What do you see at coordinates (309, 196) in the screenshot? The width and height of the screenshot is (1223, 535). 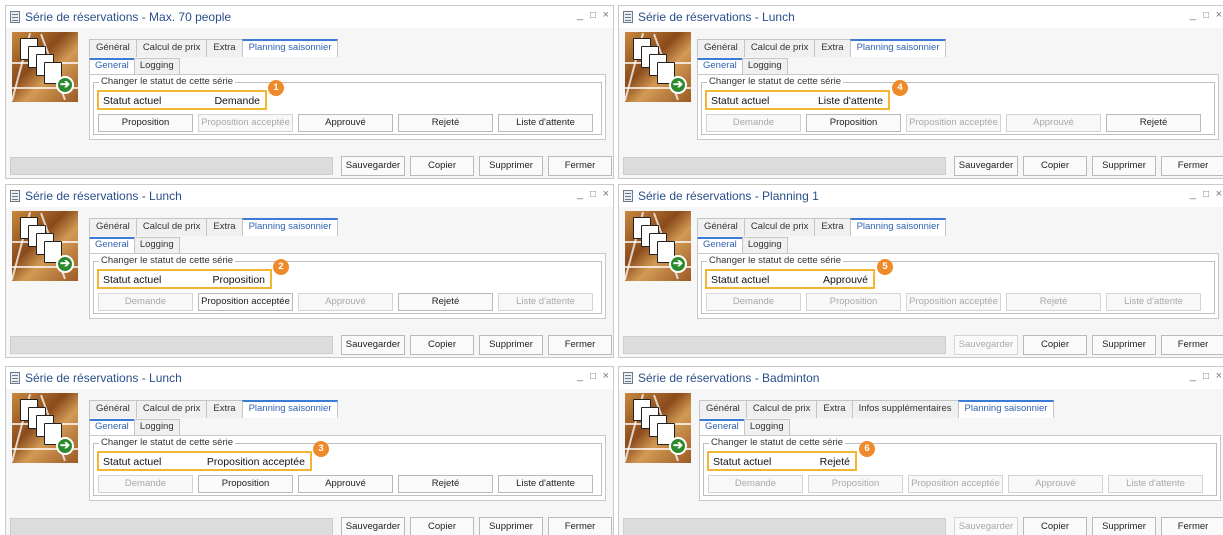 I see `title-bar: Série de réservations - Lunch _ □ ×` at bounding box center [309, 196].